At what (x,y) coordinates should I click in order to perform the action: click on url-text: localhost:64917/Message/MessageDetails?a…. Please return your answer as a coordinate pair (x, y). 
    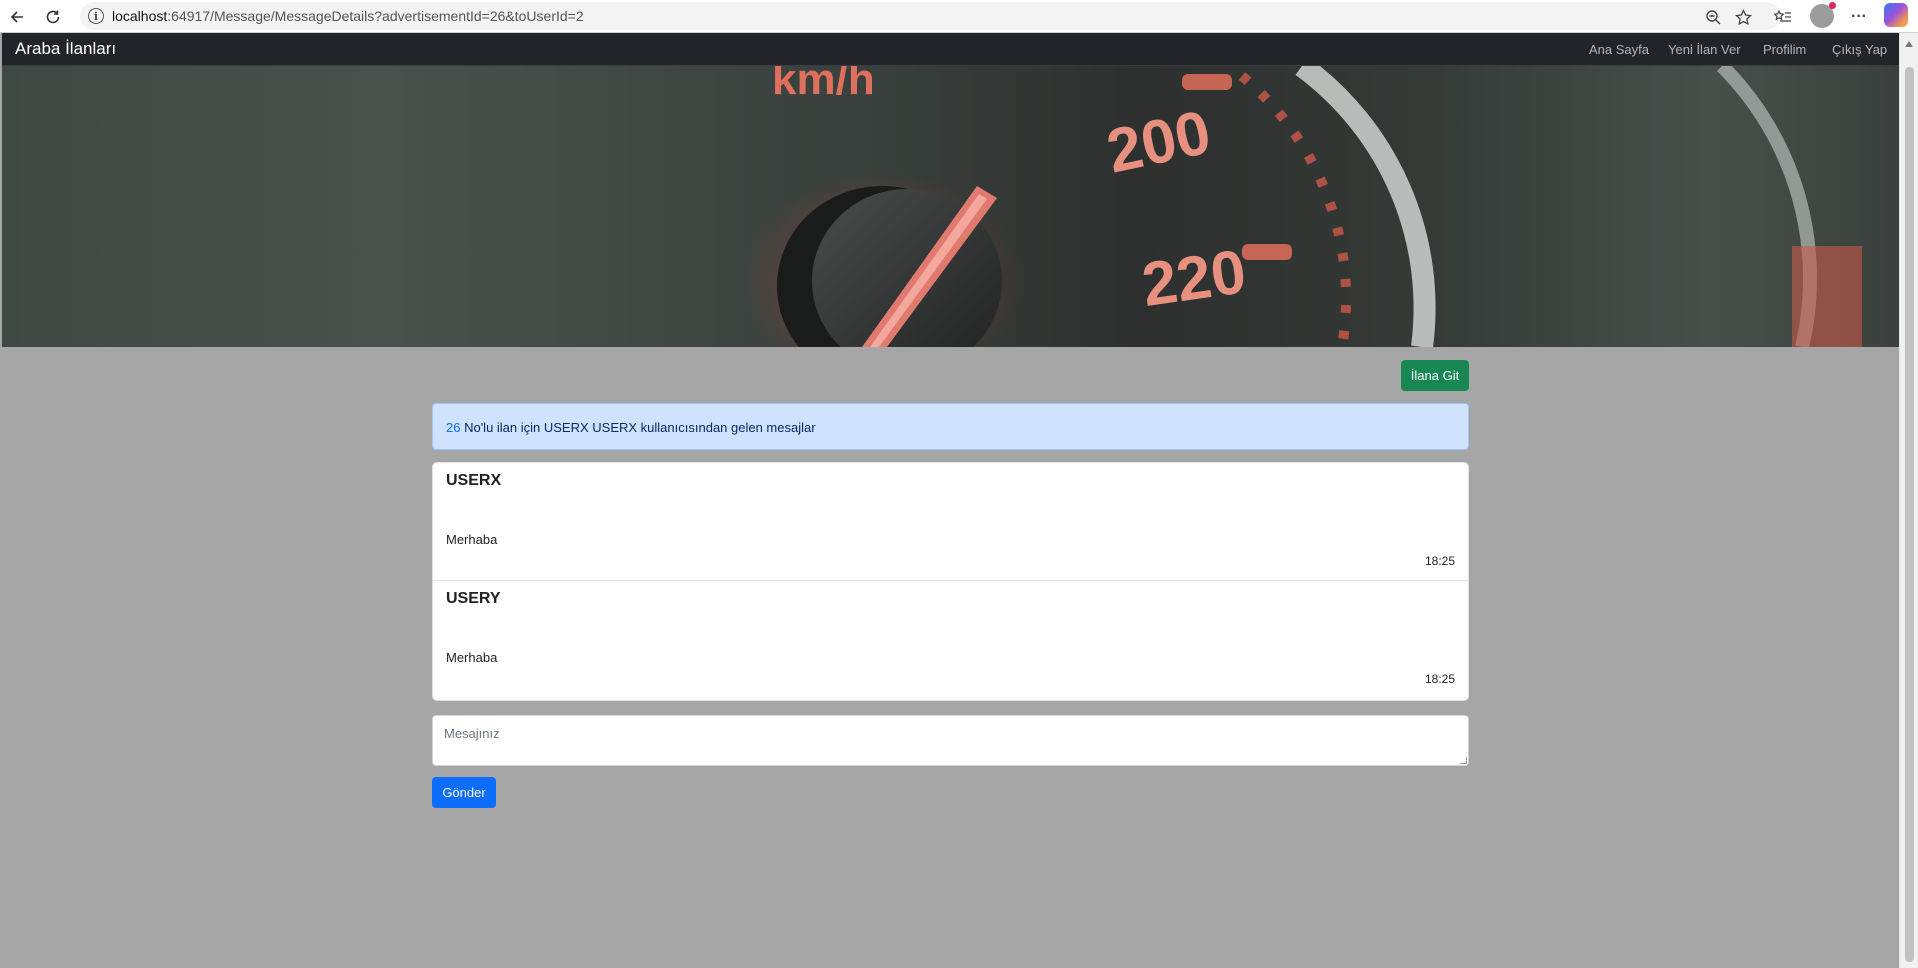
    Looking at the image, I should click on (348, 16).